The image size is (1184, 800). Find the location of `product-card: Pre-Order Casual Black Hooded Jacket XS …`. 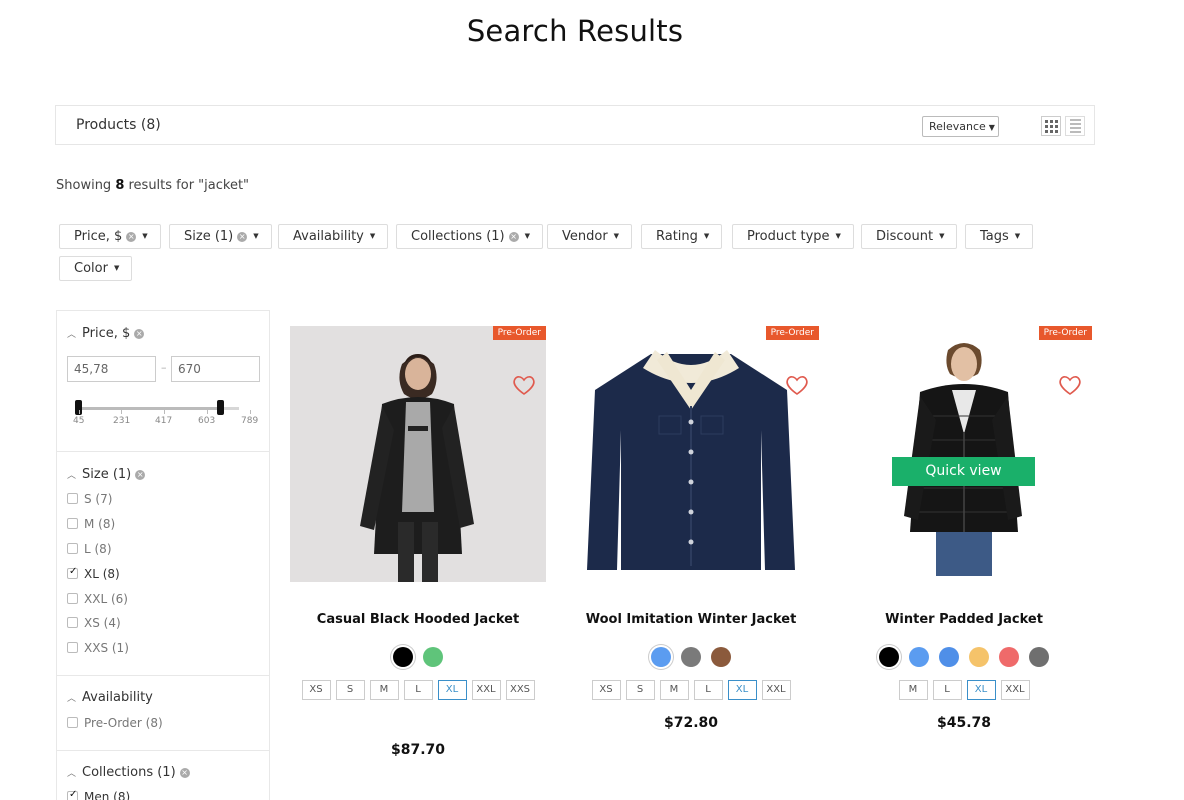

product-card: Pre-Order Casual Black Hooded Jacket XS … is located at coordinates (419, 545).